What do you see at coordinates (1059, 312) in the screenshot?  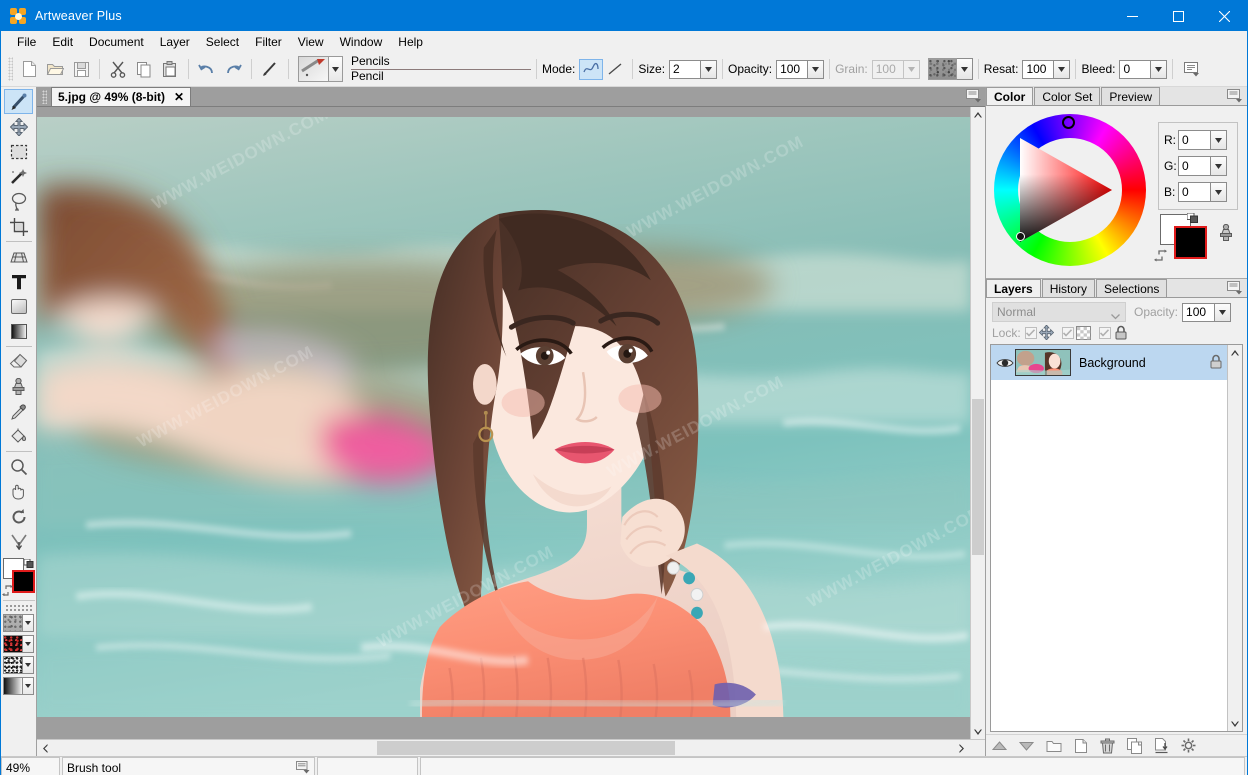 I see `blend-mode-select: Normal` at bounding box center [1059, 312].